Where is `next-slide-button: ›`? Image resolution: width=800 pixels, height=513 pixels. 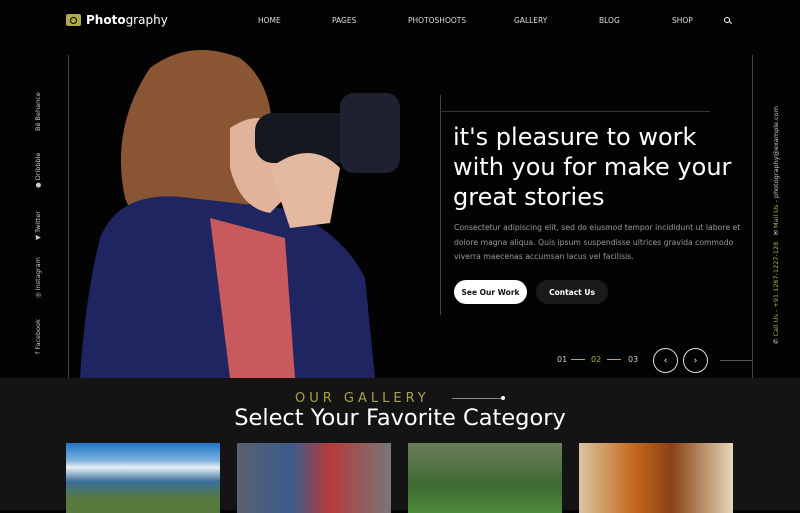 next-slide-button: › is located at coordinates (695, 360).